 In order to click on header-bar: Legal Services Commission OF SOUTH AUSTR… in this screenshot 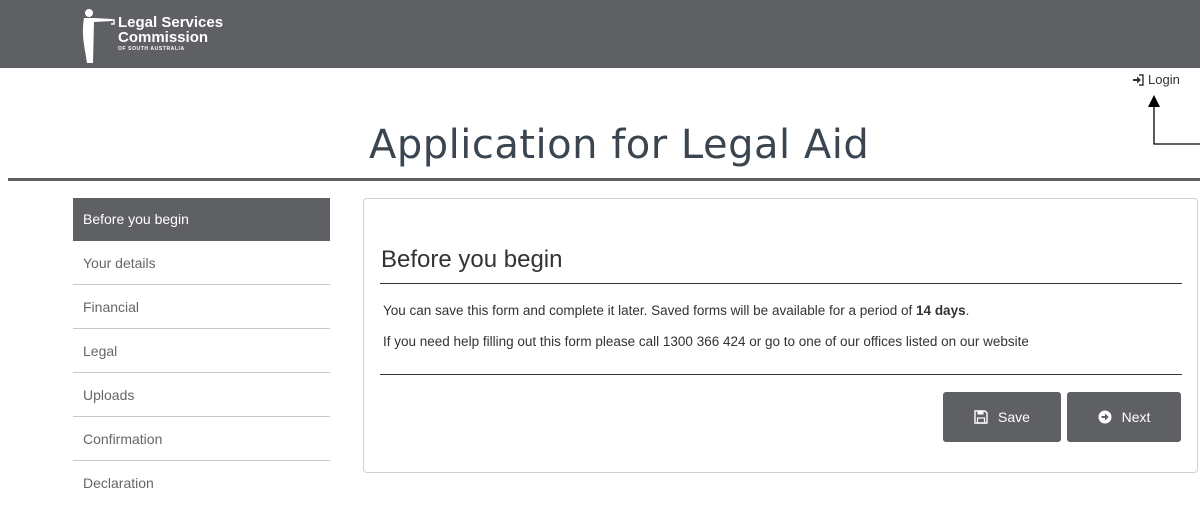, I will do `click(600, 34)`.